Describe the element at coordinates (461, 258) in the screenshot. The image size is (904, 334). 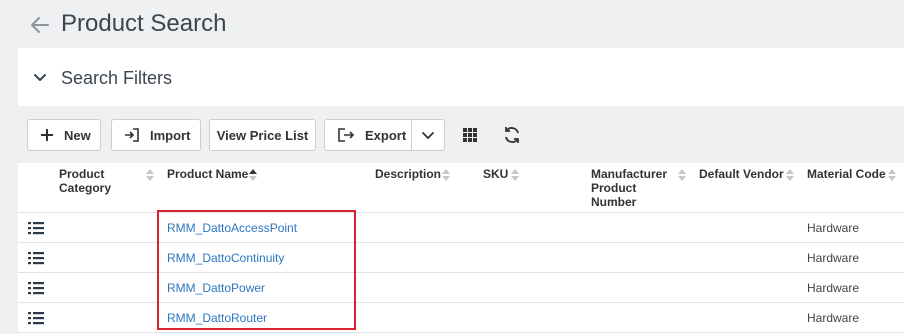
I see `table-row: RMM_DattoContinuity Hardware` at that location.